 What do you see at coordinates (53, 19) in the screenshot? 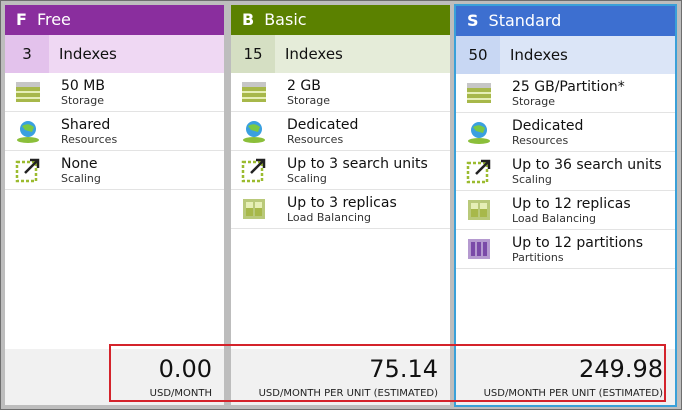
I see `tier-name: Free` at bounding box center [53, 19].